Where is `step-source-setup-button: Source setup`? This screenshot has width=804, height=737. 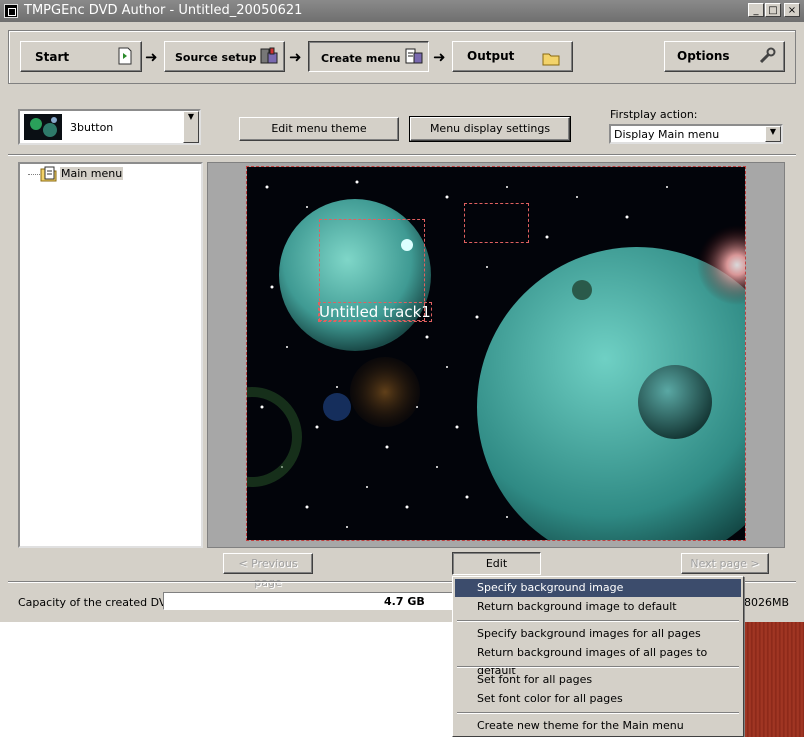
step-source-setup-button: Source setup is located at coordinates (224, 56).